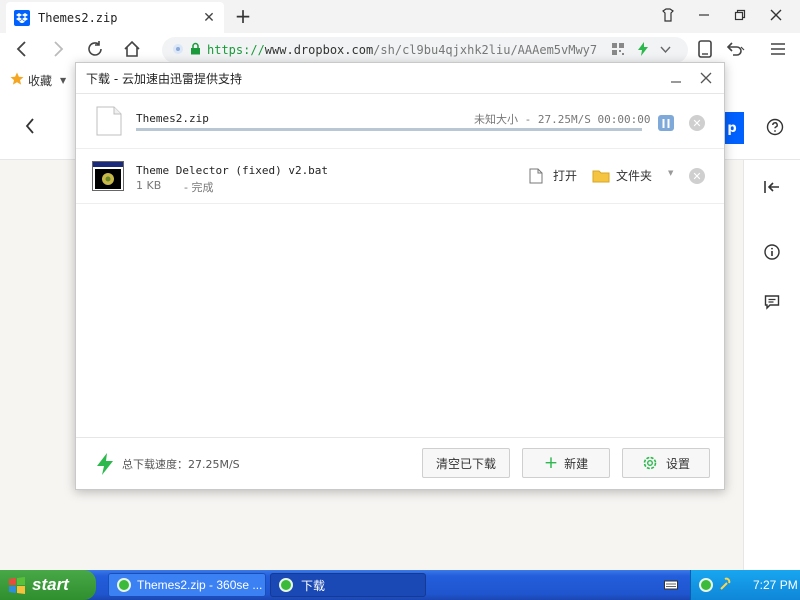  I want to click on download-filename: Theme Delector (fixed) v2.bat, so click(232, 170).